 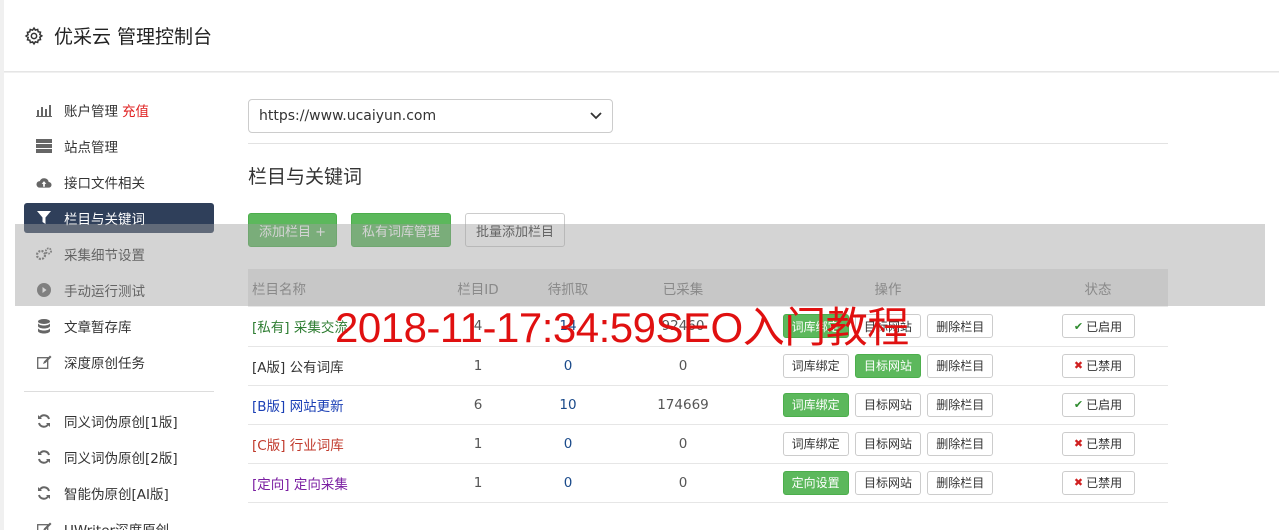 What do you see at coordinates (44, 182) in the screenshot?
I see `cloud-upload-icon` at bounding box center [44, 182].